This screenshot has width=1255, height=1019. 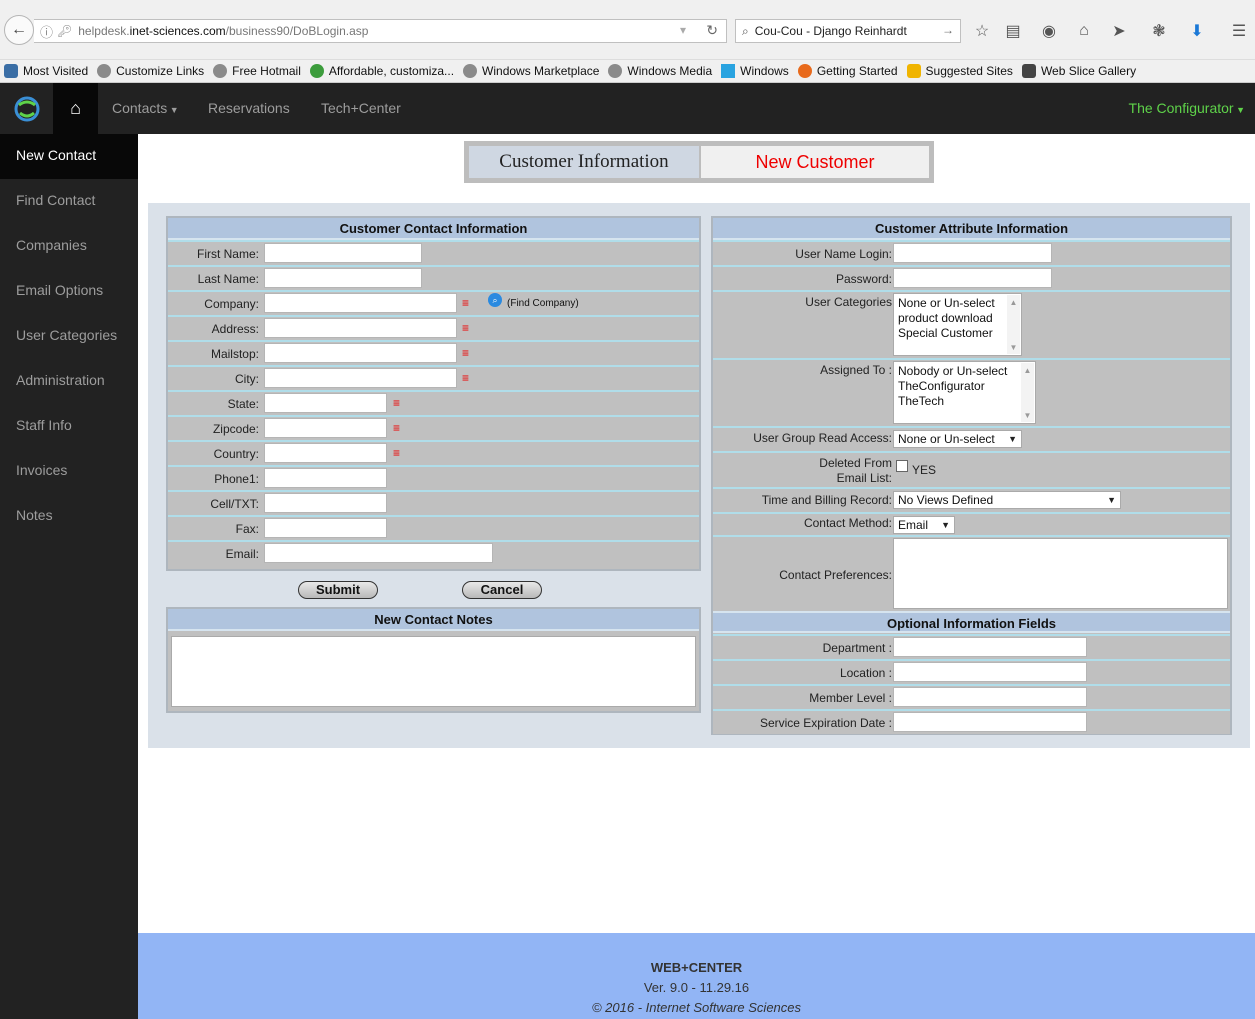 What do you see at coordinates (69, 156) in the screenshot?
I see `sidebar-item-new-contact: New Contact` at bounding box center [69, 156].